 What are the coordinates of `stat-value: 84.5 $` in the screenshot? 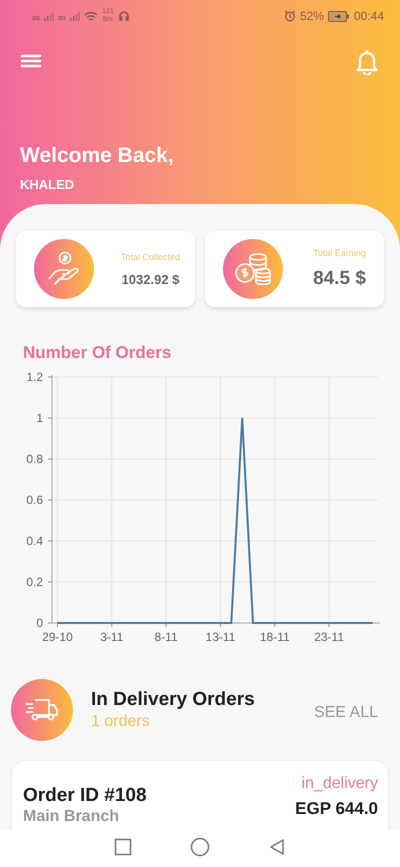 It's located at (339, 279).